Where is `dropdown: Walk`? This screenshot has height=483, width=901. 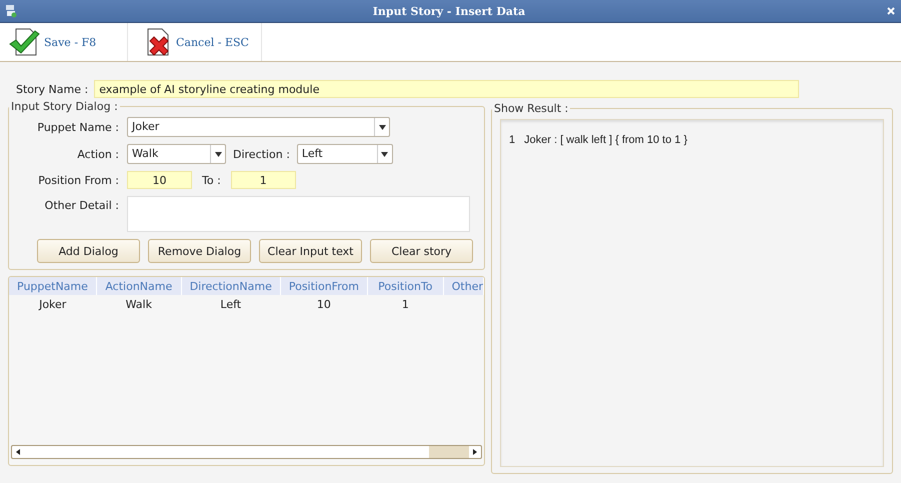 dropdown: Walk is located at coordinates (176, 154).